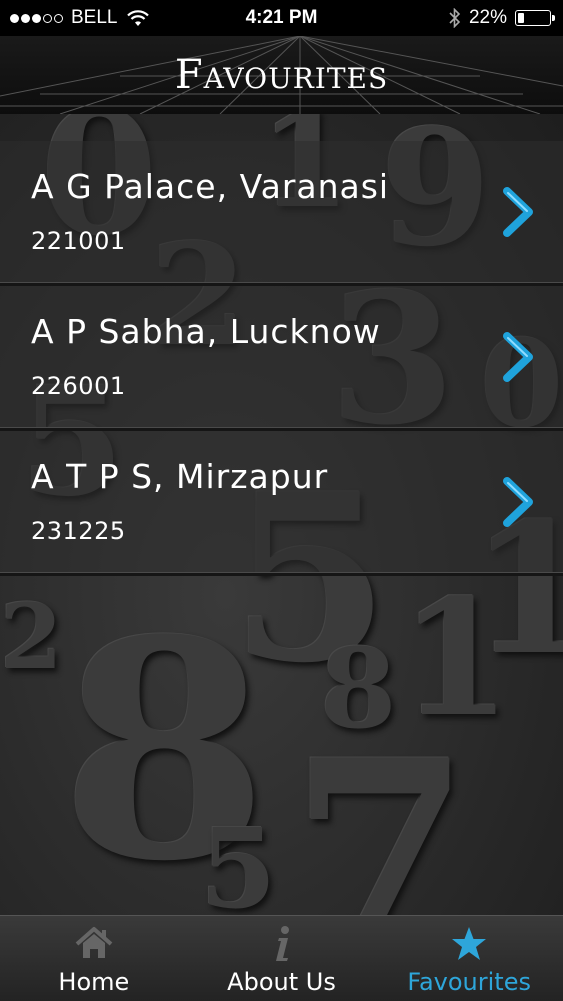 This screenshot has width=563, height=1001. What do you see at coordinates (94, 942) in the screenshot?
I see `home-icon` at bounding box center [94, 942].